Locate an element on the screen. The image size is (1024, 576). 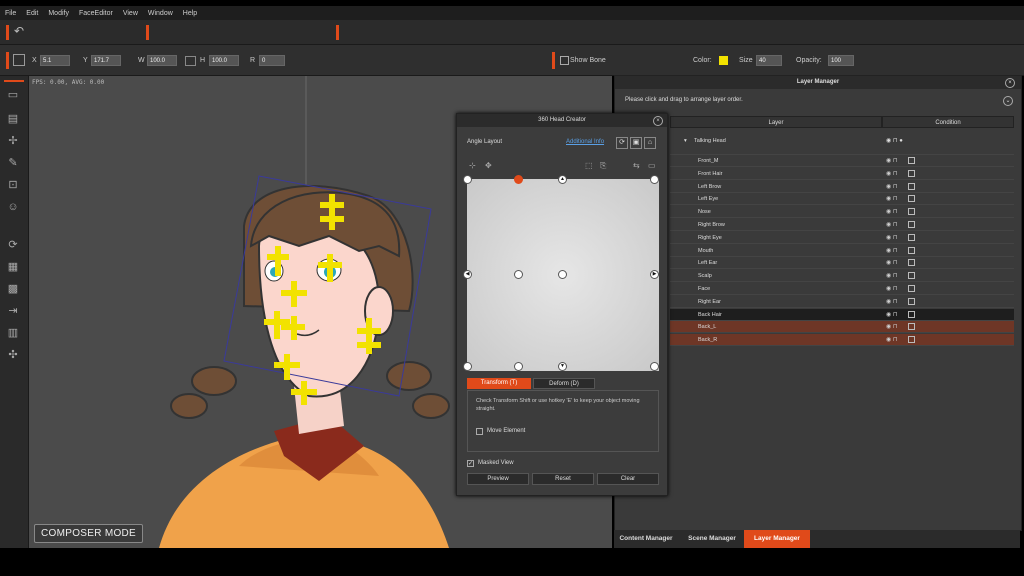
y-input: 171.7 is located at coordinates (106, 60).